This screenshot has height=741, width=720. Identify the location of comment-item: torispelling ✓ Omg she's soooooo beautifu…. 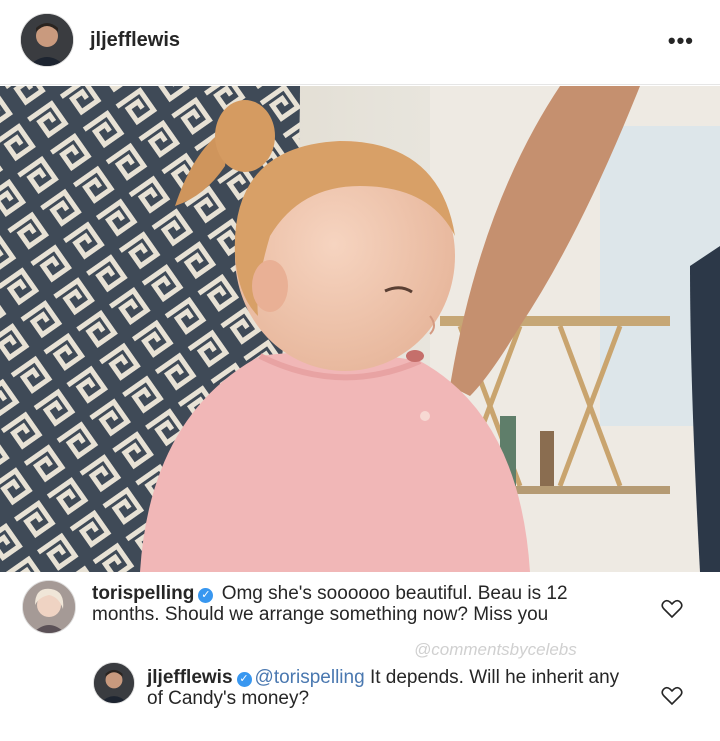
(362, 604).